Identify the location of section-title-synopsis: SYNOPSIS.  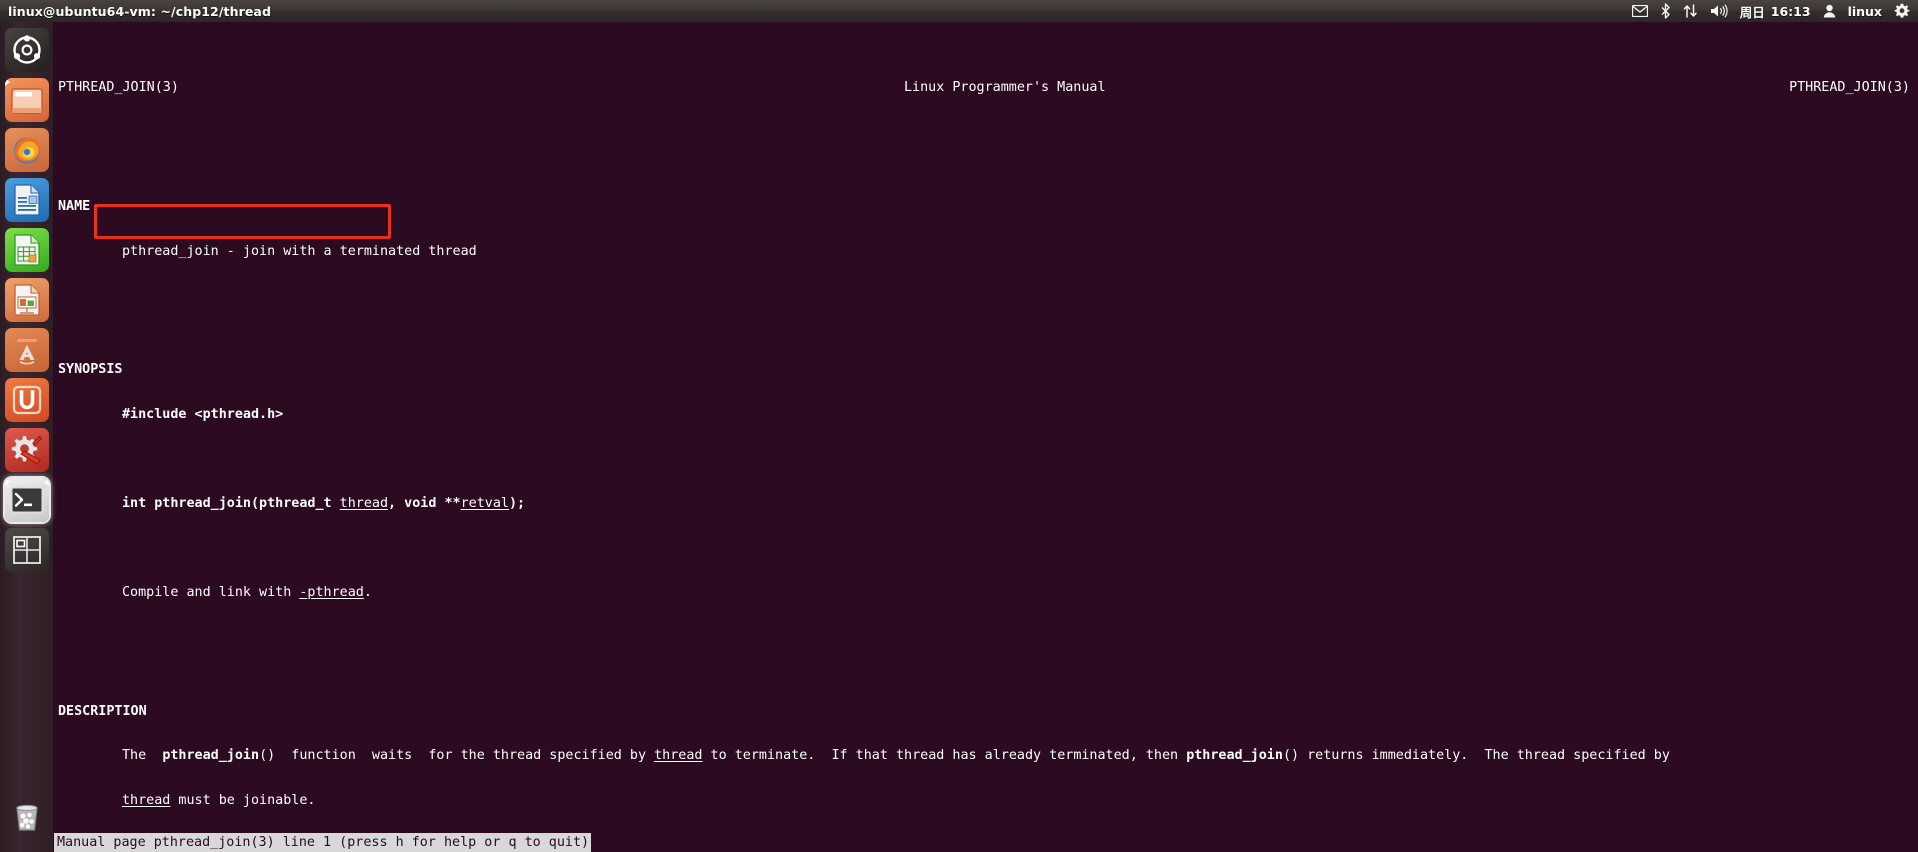
(90, 370).